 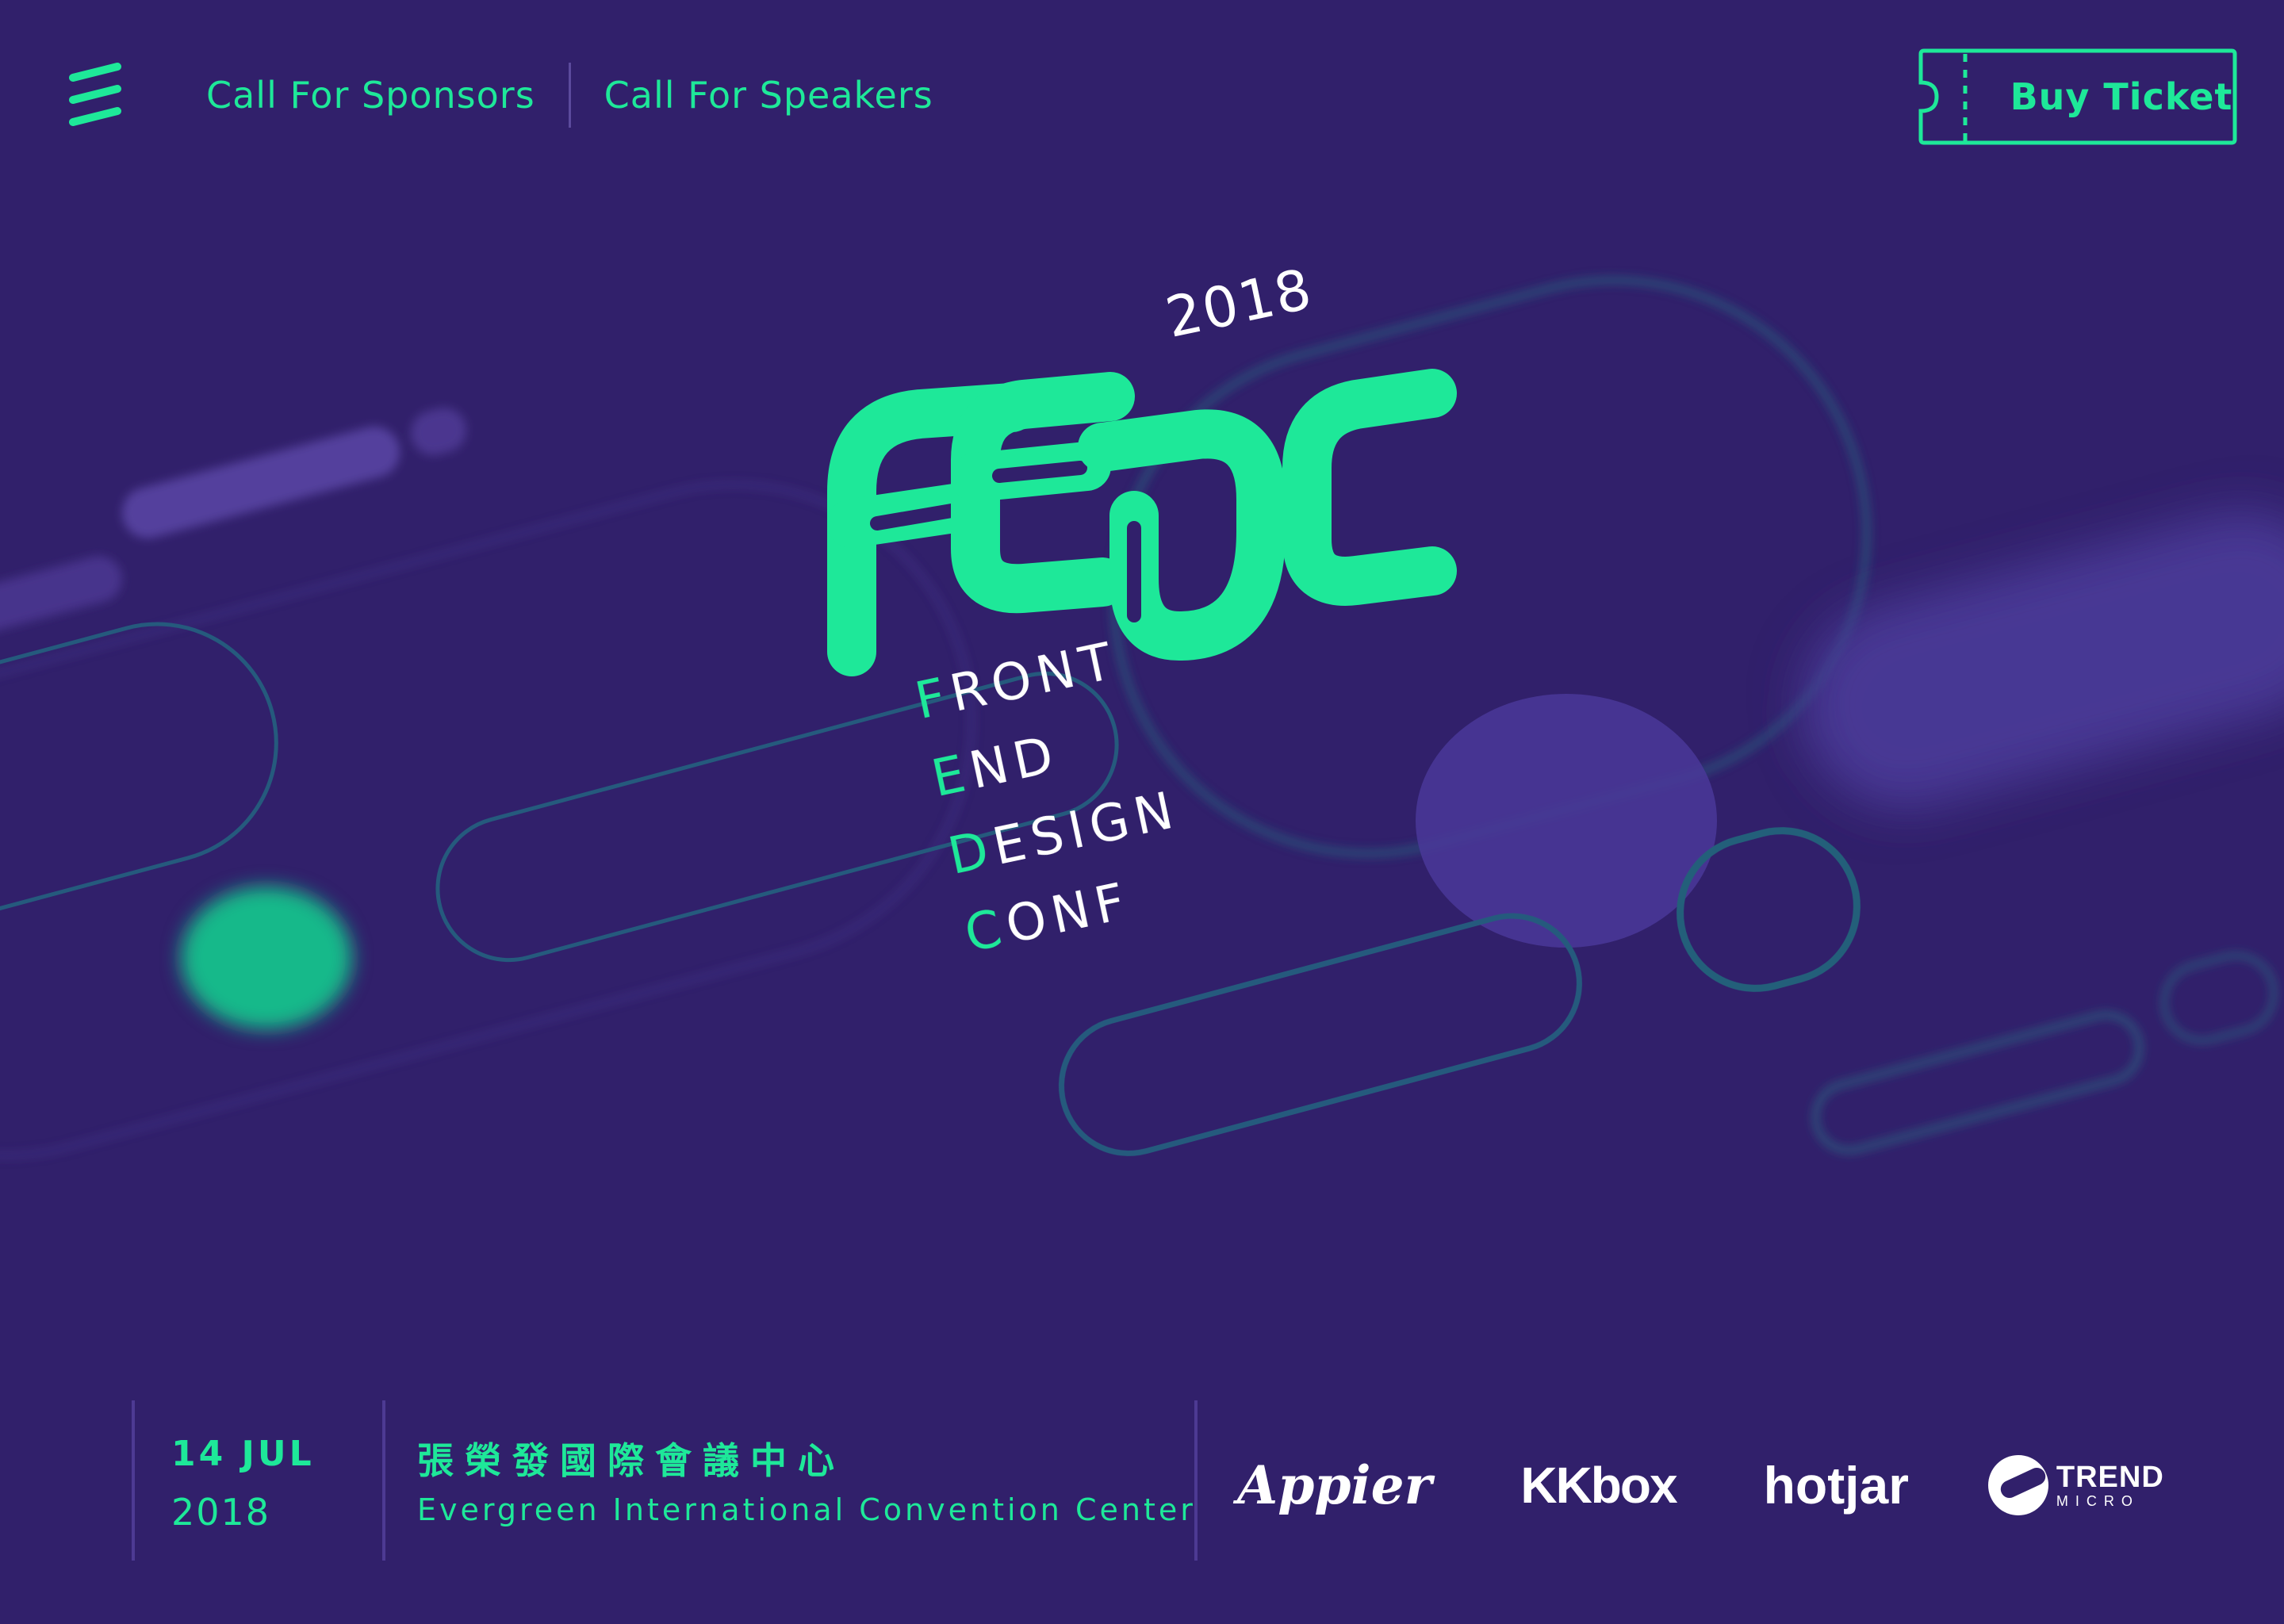 What do you see at coordinates (1836, 1485) in the screenshot?
I see `sponsor-hotjar-logo: hotjar` at bounding box center [1836, 1485].